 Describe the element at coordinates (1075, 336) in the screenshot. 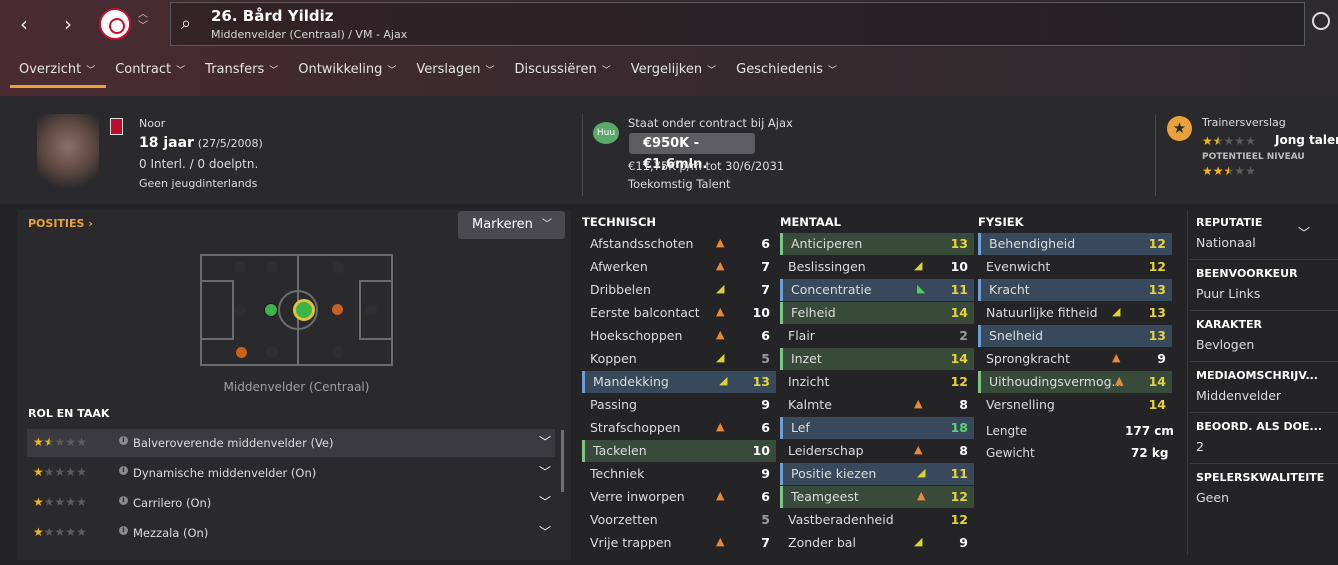

I see `attribute-row: Snelheid 13` at that location.